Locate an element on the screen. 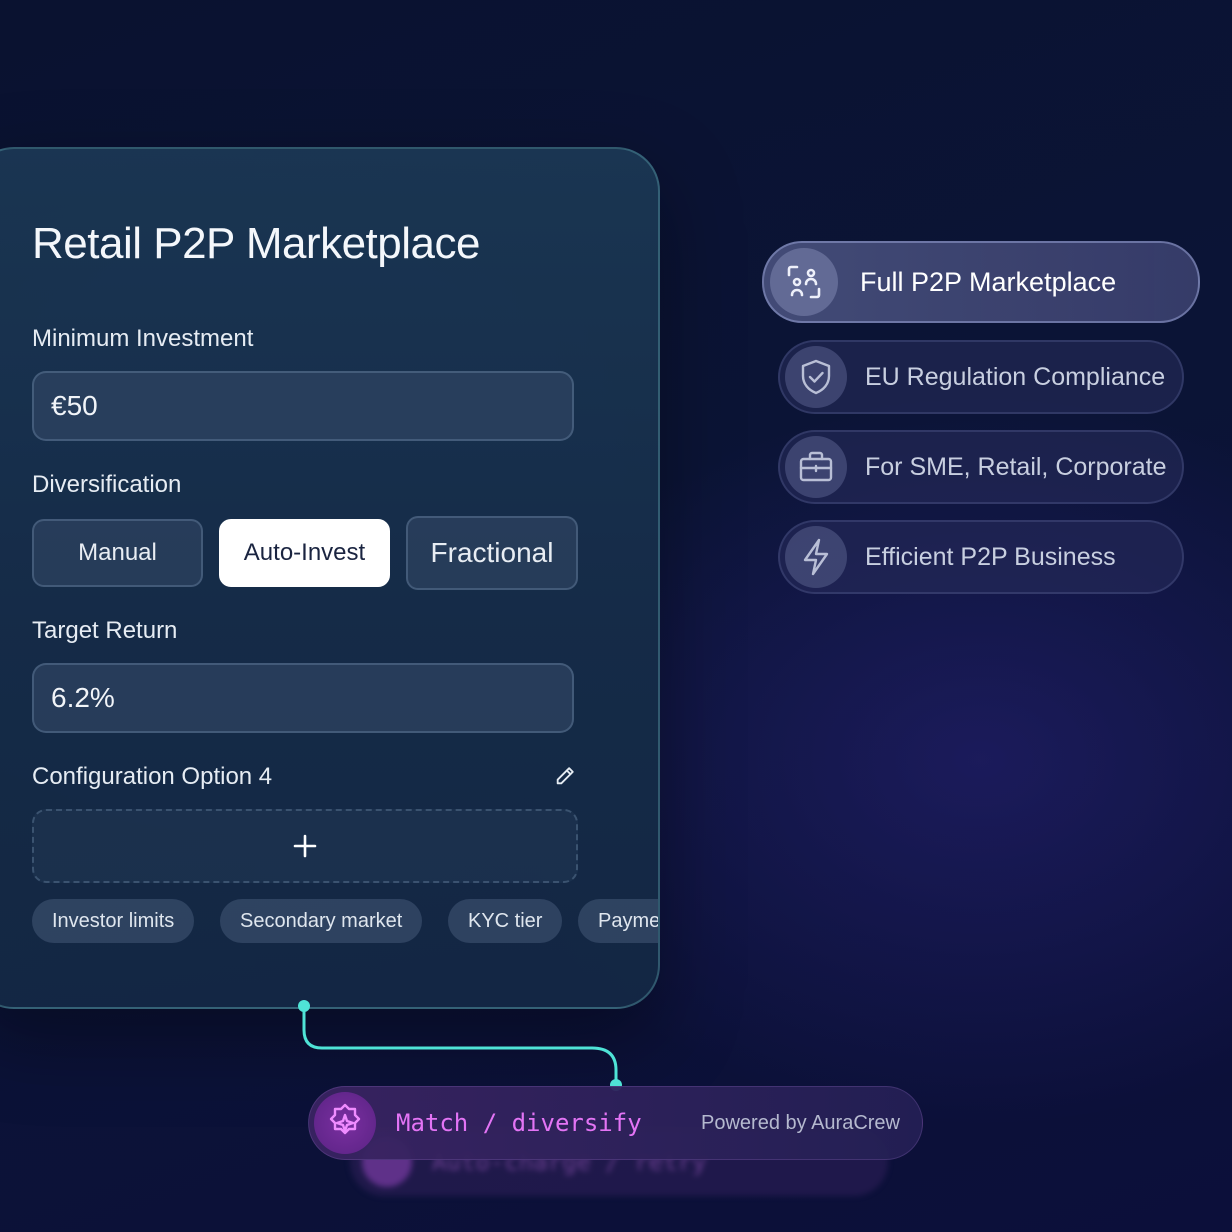  powered-by-label: Powered by AuraCrew is located at coordinates (800, 1122).